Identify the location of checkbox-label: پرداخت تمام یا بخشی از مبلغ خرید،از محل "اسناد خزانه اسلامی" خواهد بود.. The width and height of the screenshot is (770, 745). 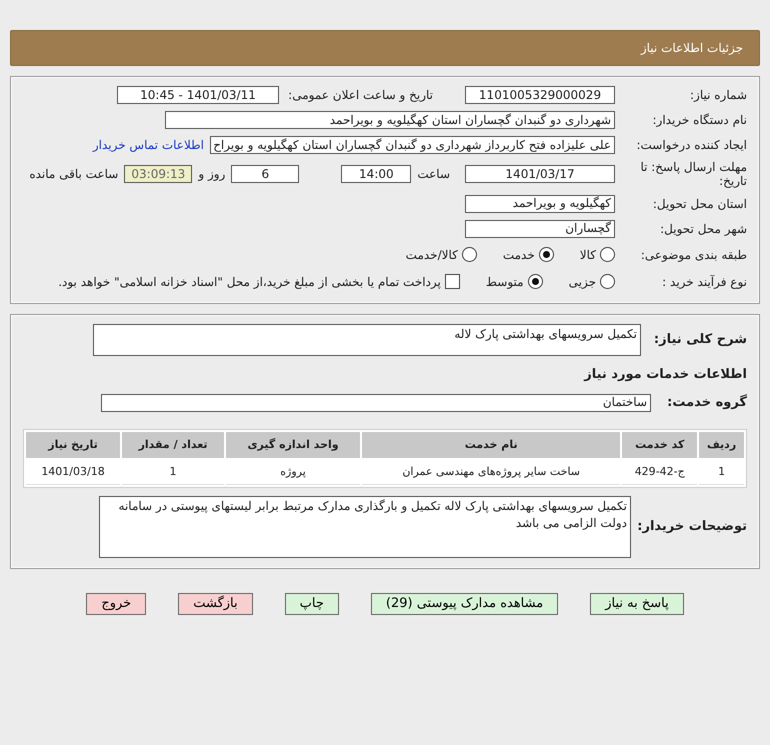
(249, 281).